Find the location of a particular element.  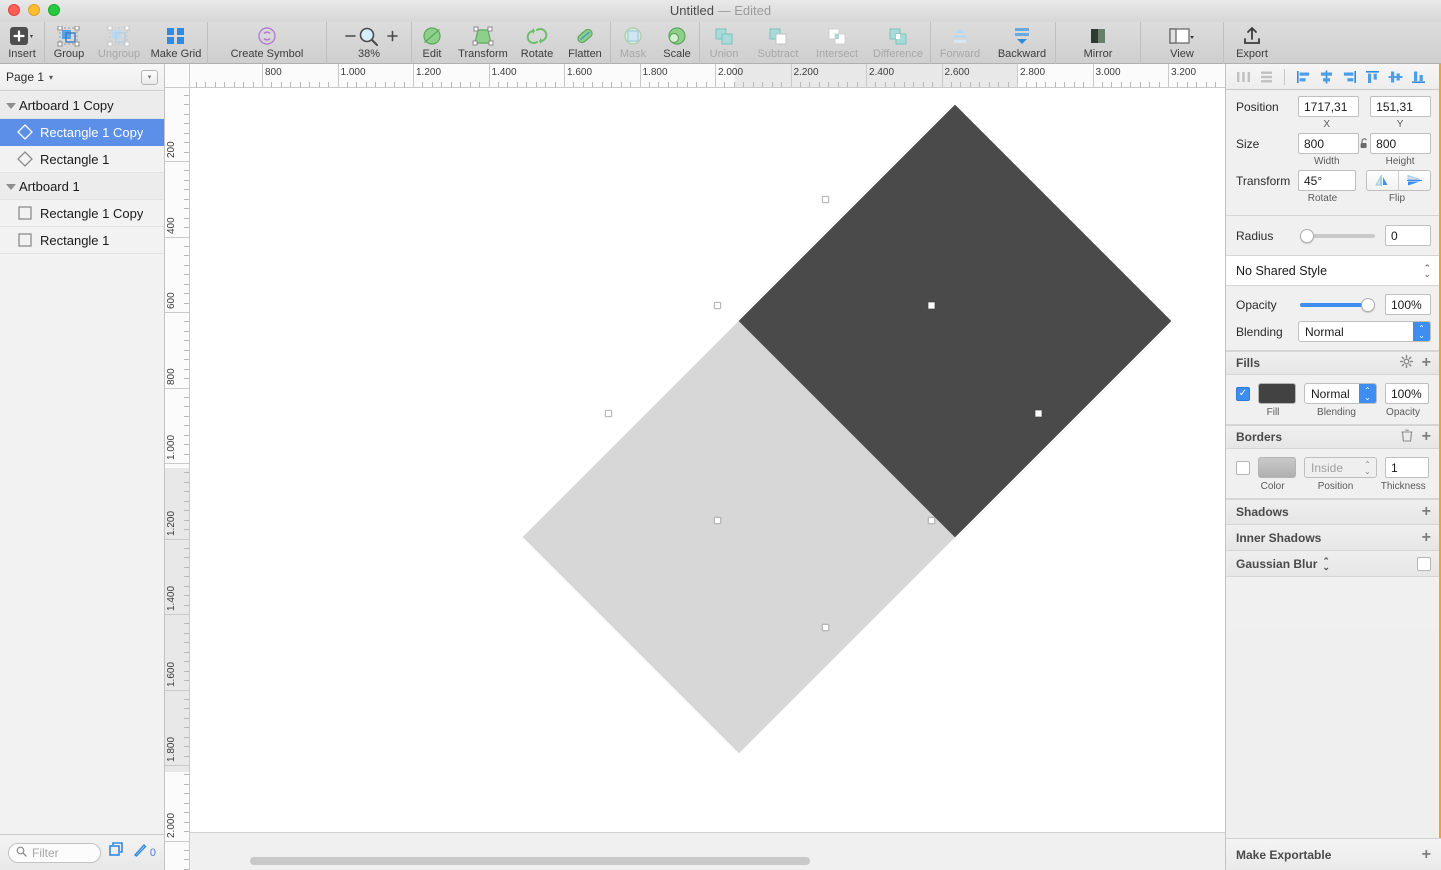

selection-handle-top-left is located at coordinates (717, 305).